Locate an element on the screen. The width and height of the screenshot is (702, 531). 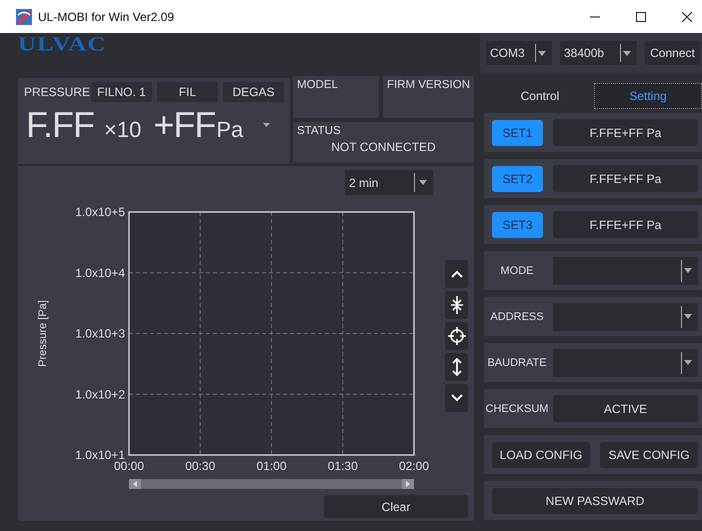
zoom-in-button is located at coordinates (456, 305).